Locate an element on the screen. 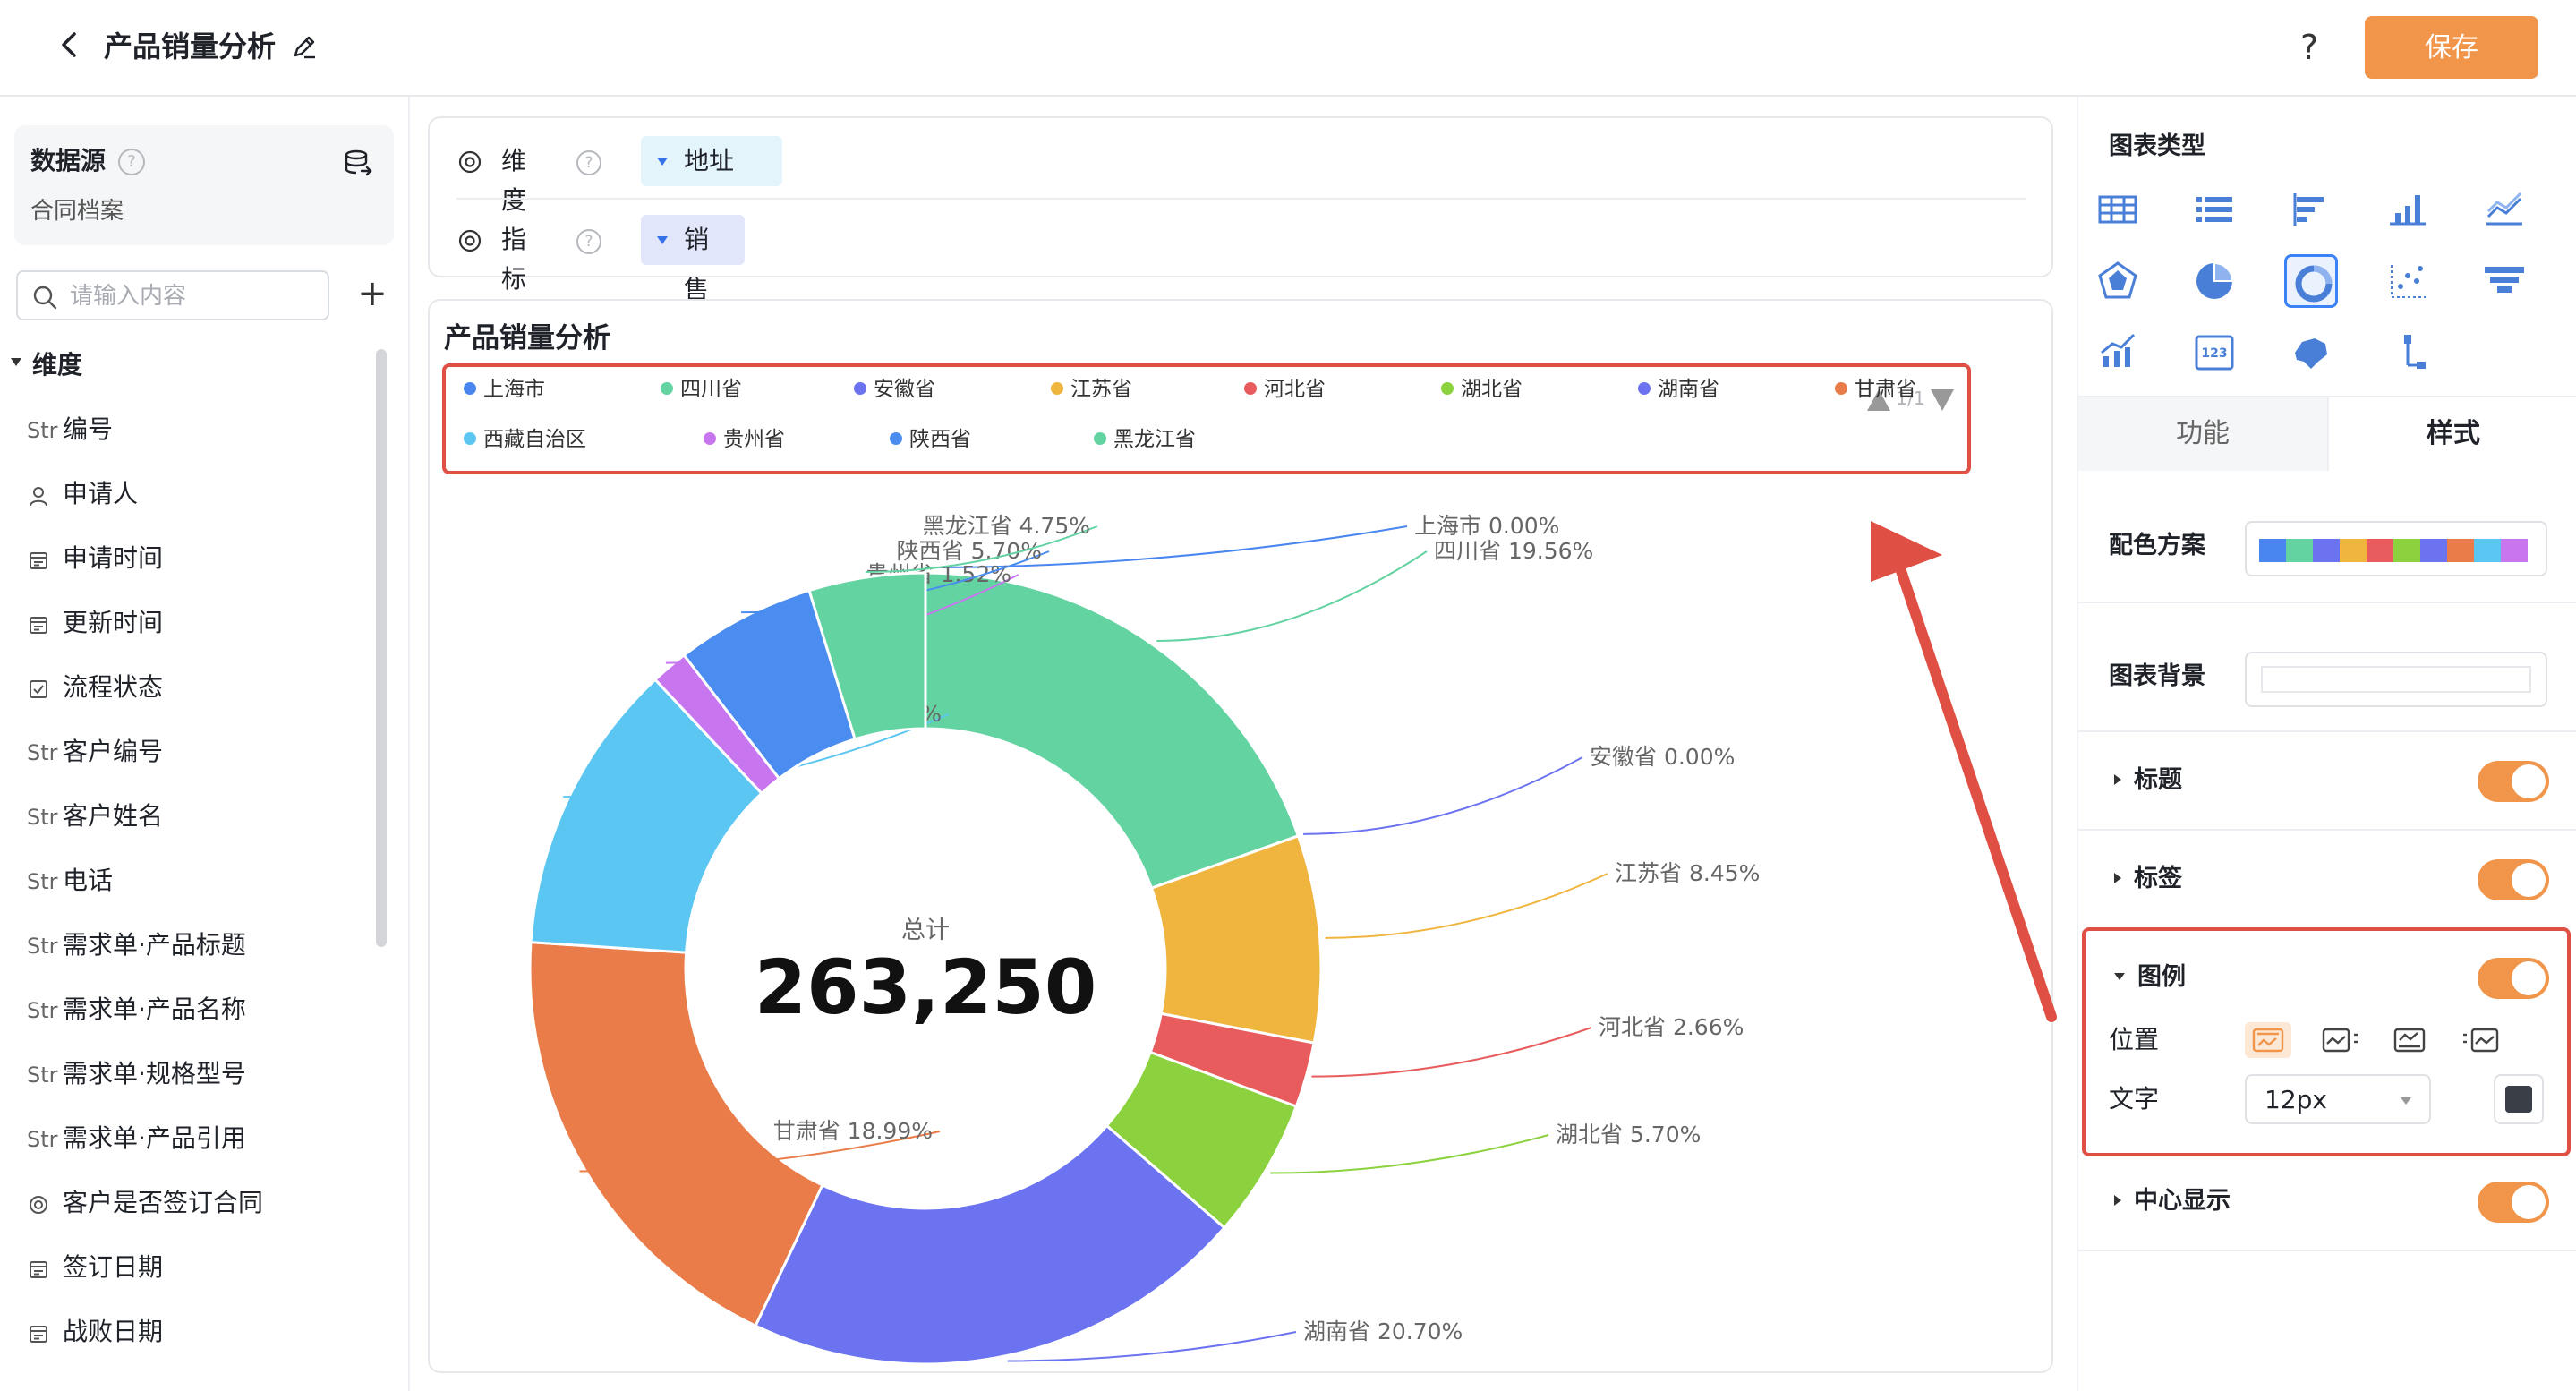 The width and height of the screenshot is (2576, 1391). color-scheme-select is located at coordinates (2396, 548).